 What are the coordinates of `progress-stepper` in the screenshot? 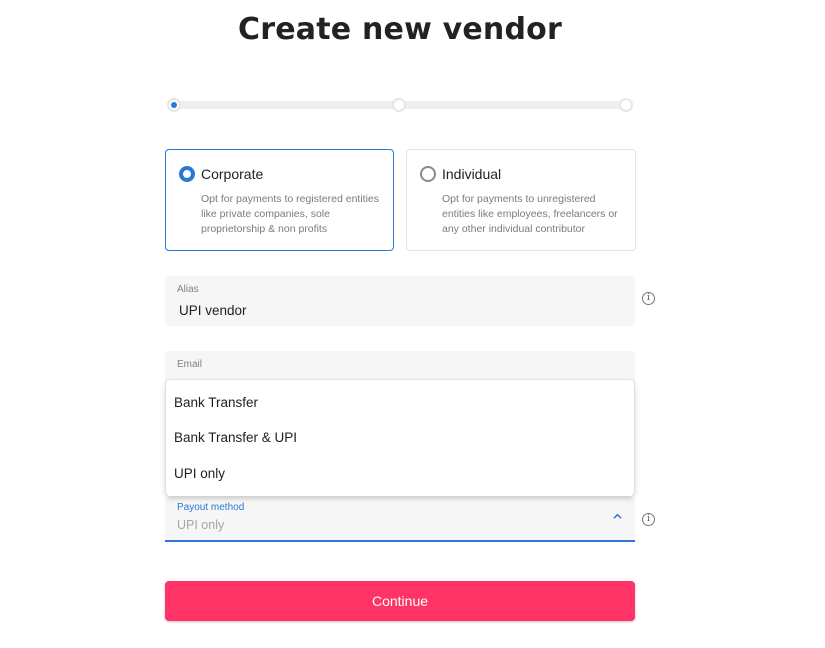 It's located at (400, 105).